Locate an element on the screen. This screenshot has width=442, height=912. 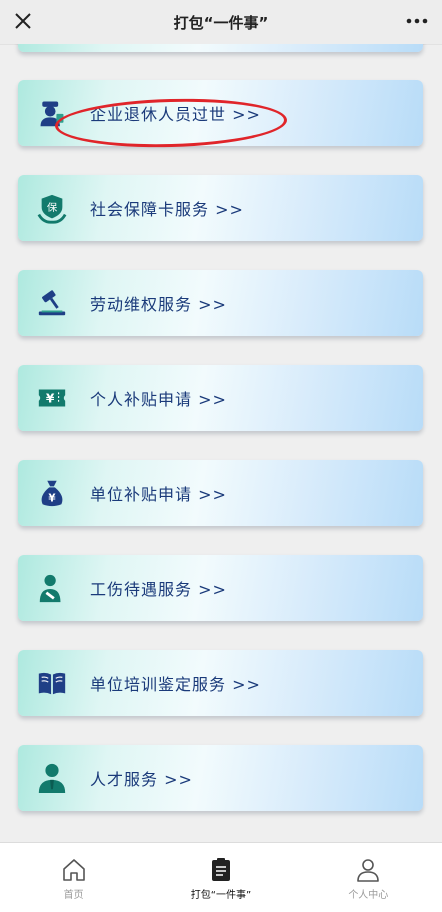
social-security-card-icon: 保 is located at coordinates (52, 208).